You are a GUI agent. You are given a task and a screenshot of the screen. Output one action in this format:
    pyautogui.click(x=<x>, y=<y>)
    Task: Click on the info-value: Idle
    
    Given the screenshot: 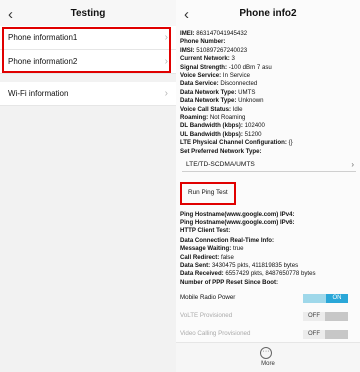 What is the action you would take?
    pyautogui.click(x=237, y=109)
    